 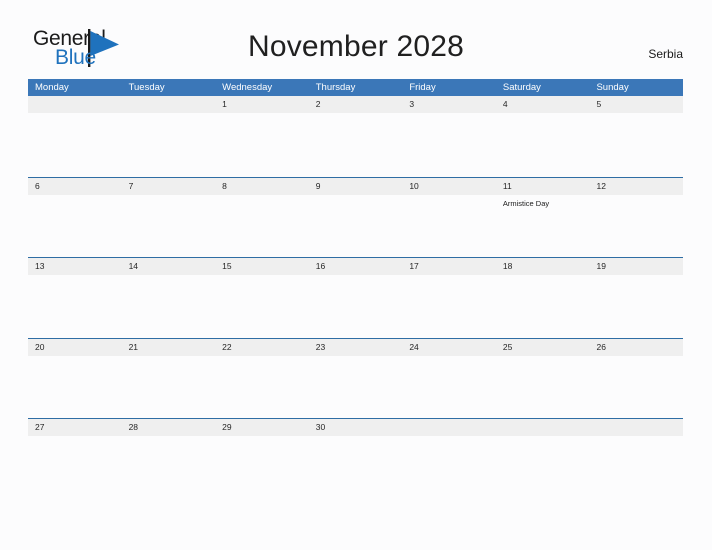 I want to click on page-title: November 2028, so click(x=356, y=46).